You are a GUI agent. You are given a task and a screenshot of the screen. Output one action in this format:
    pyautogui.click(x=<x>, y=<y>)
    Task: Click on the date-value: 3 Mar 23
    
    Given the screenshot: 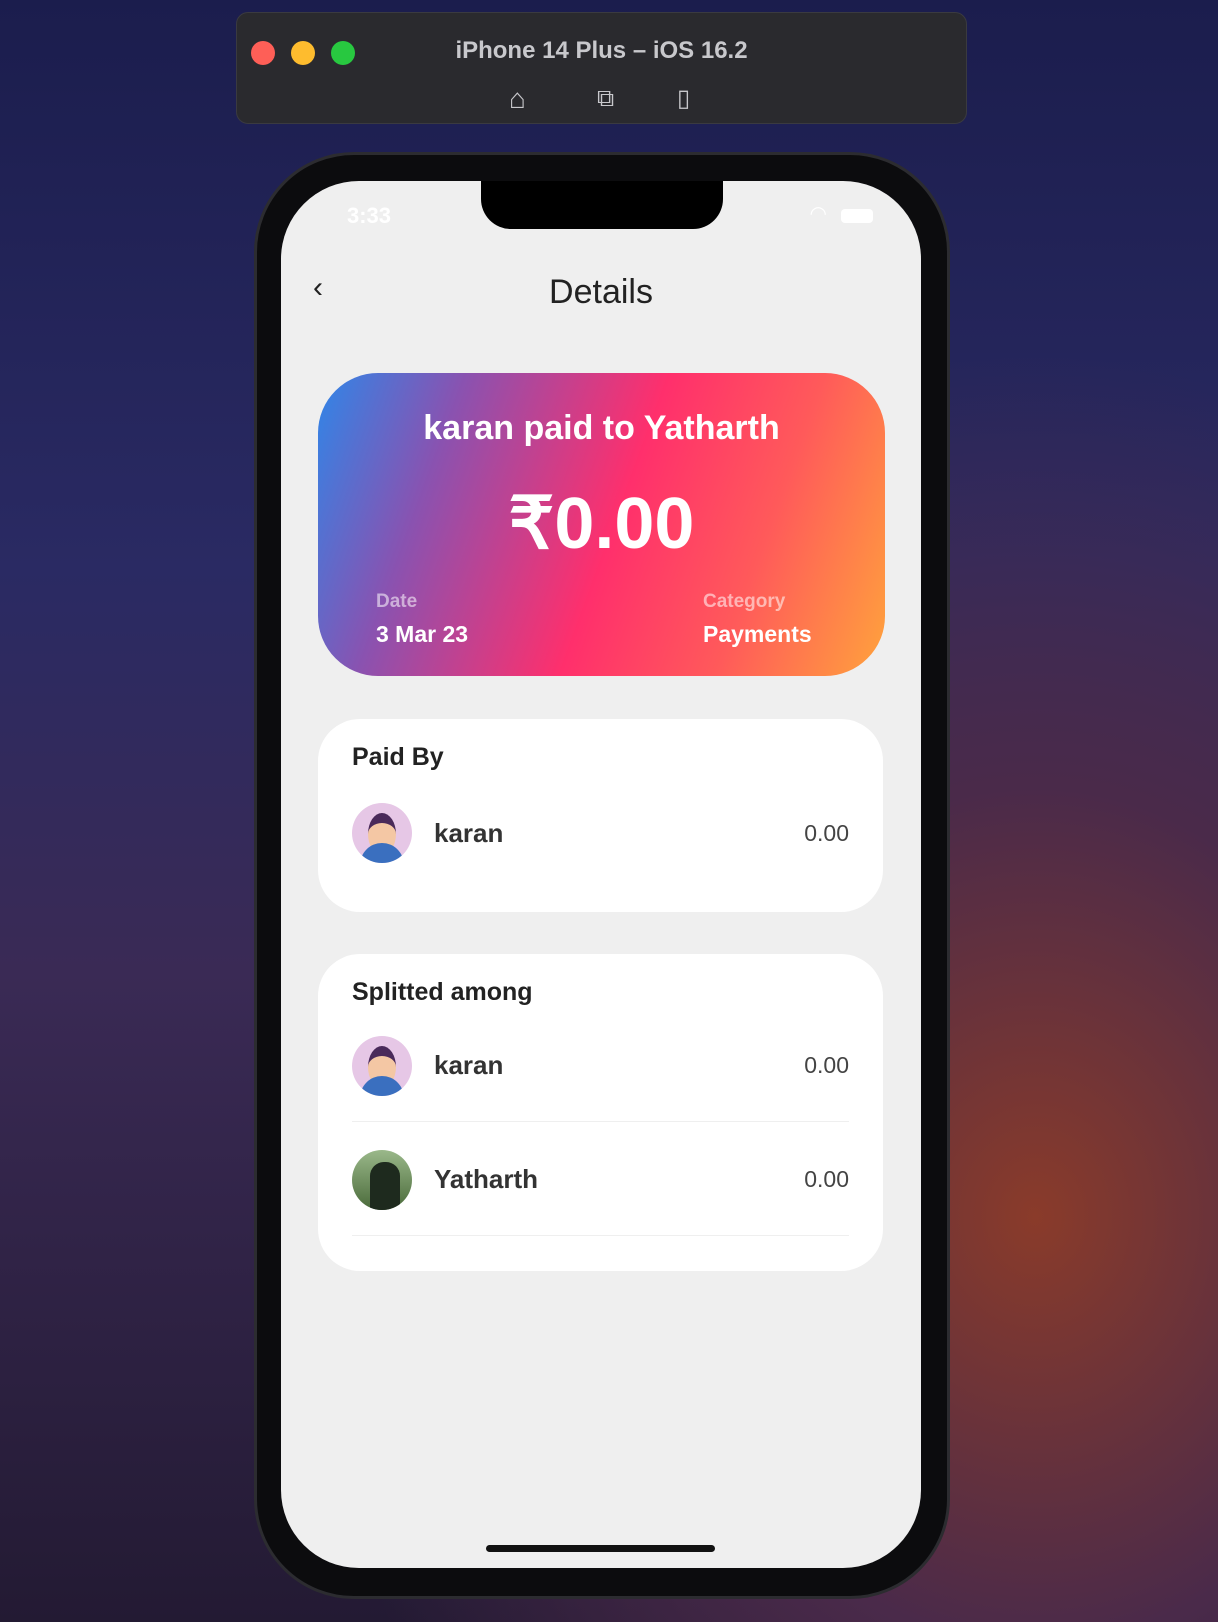 What is the action you would take?
    pyautogui.click(x=422, y=634)
    